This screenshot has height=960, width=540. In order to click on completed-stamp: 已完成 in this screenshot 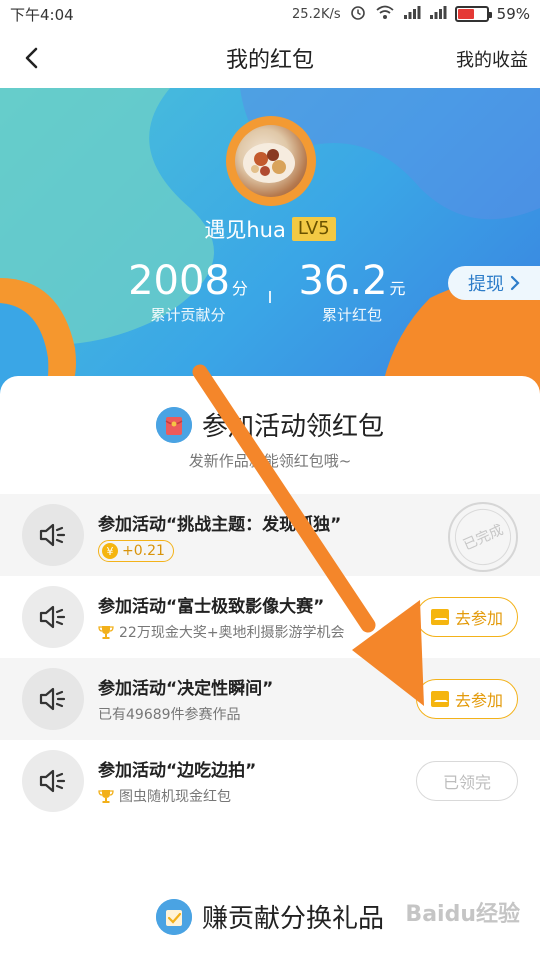, I will do `click(483, 537)`.